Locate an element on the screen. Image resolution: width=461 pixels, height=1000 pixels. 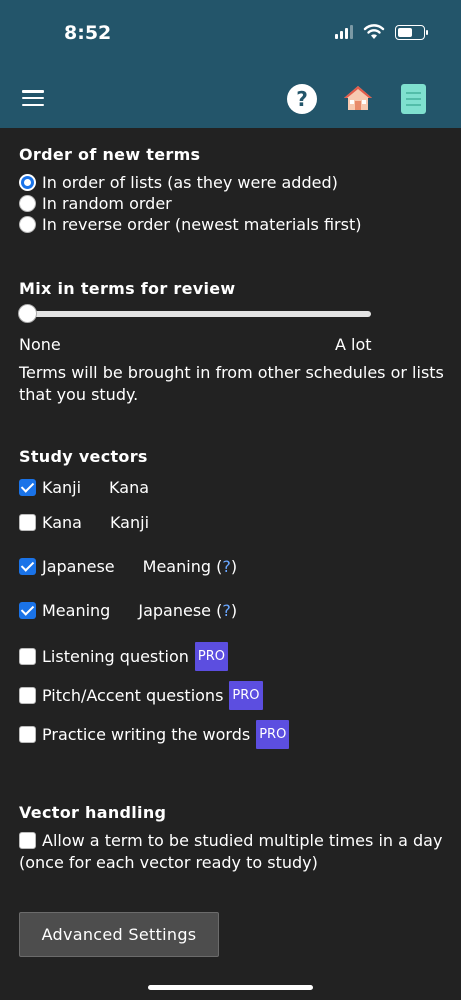
vector-to: Meaning (?) is located at coordinates (190, 566).